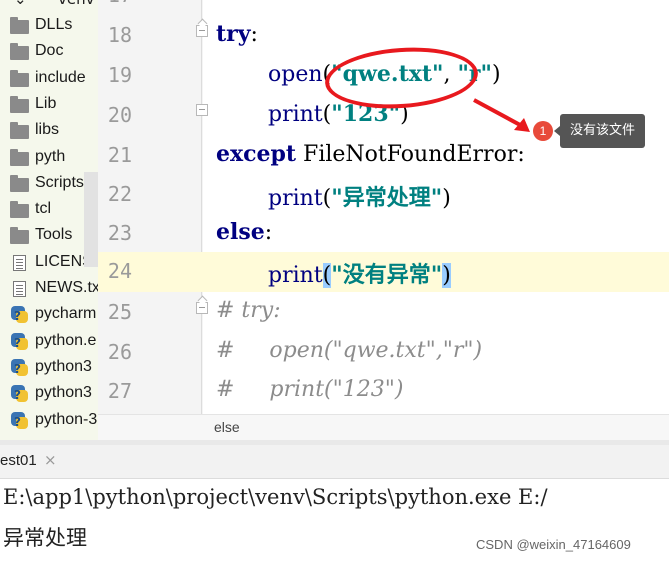 The width and height of the screenshot is (669, 563). I want to click on tree-item: NEWS.tx, so click(49, 289).